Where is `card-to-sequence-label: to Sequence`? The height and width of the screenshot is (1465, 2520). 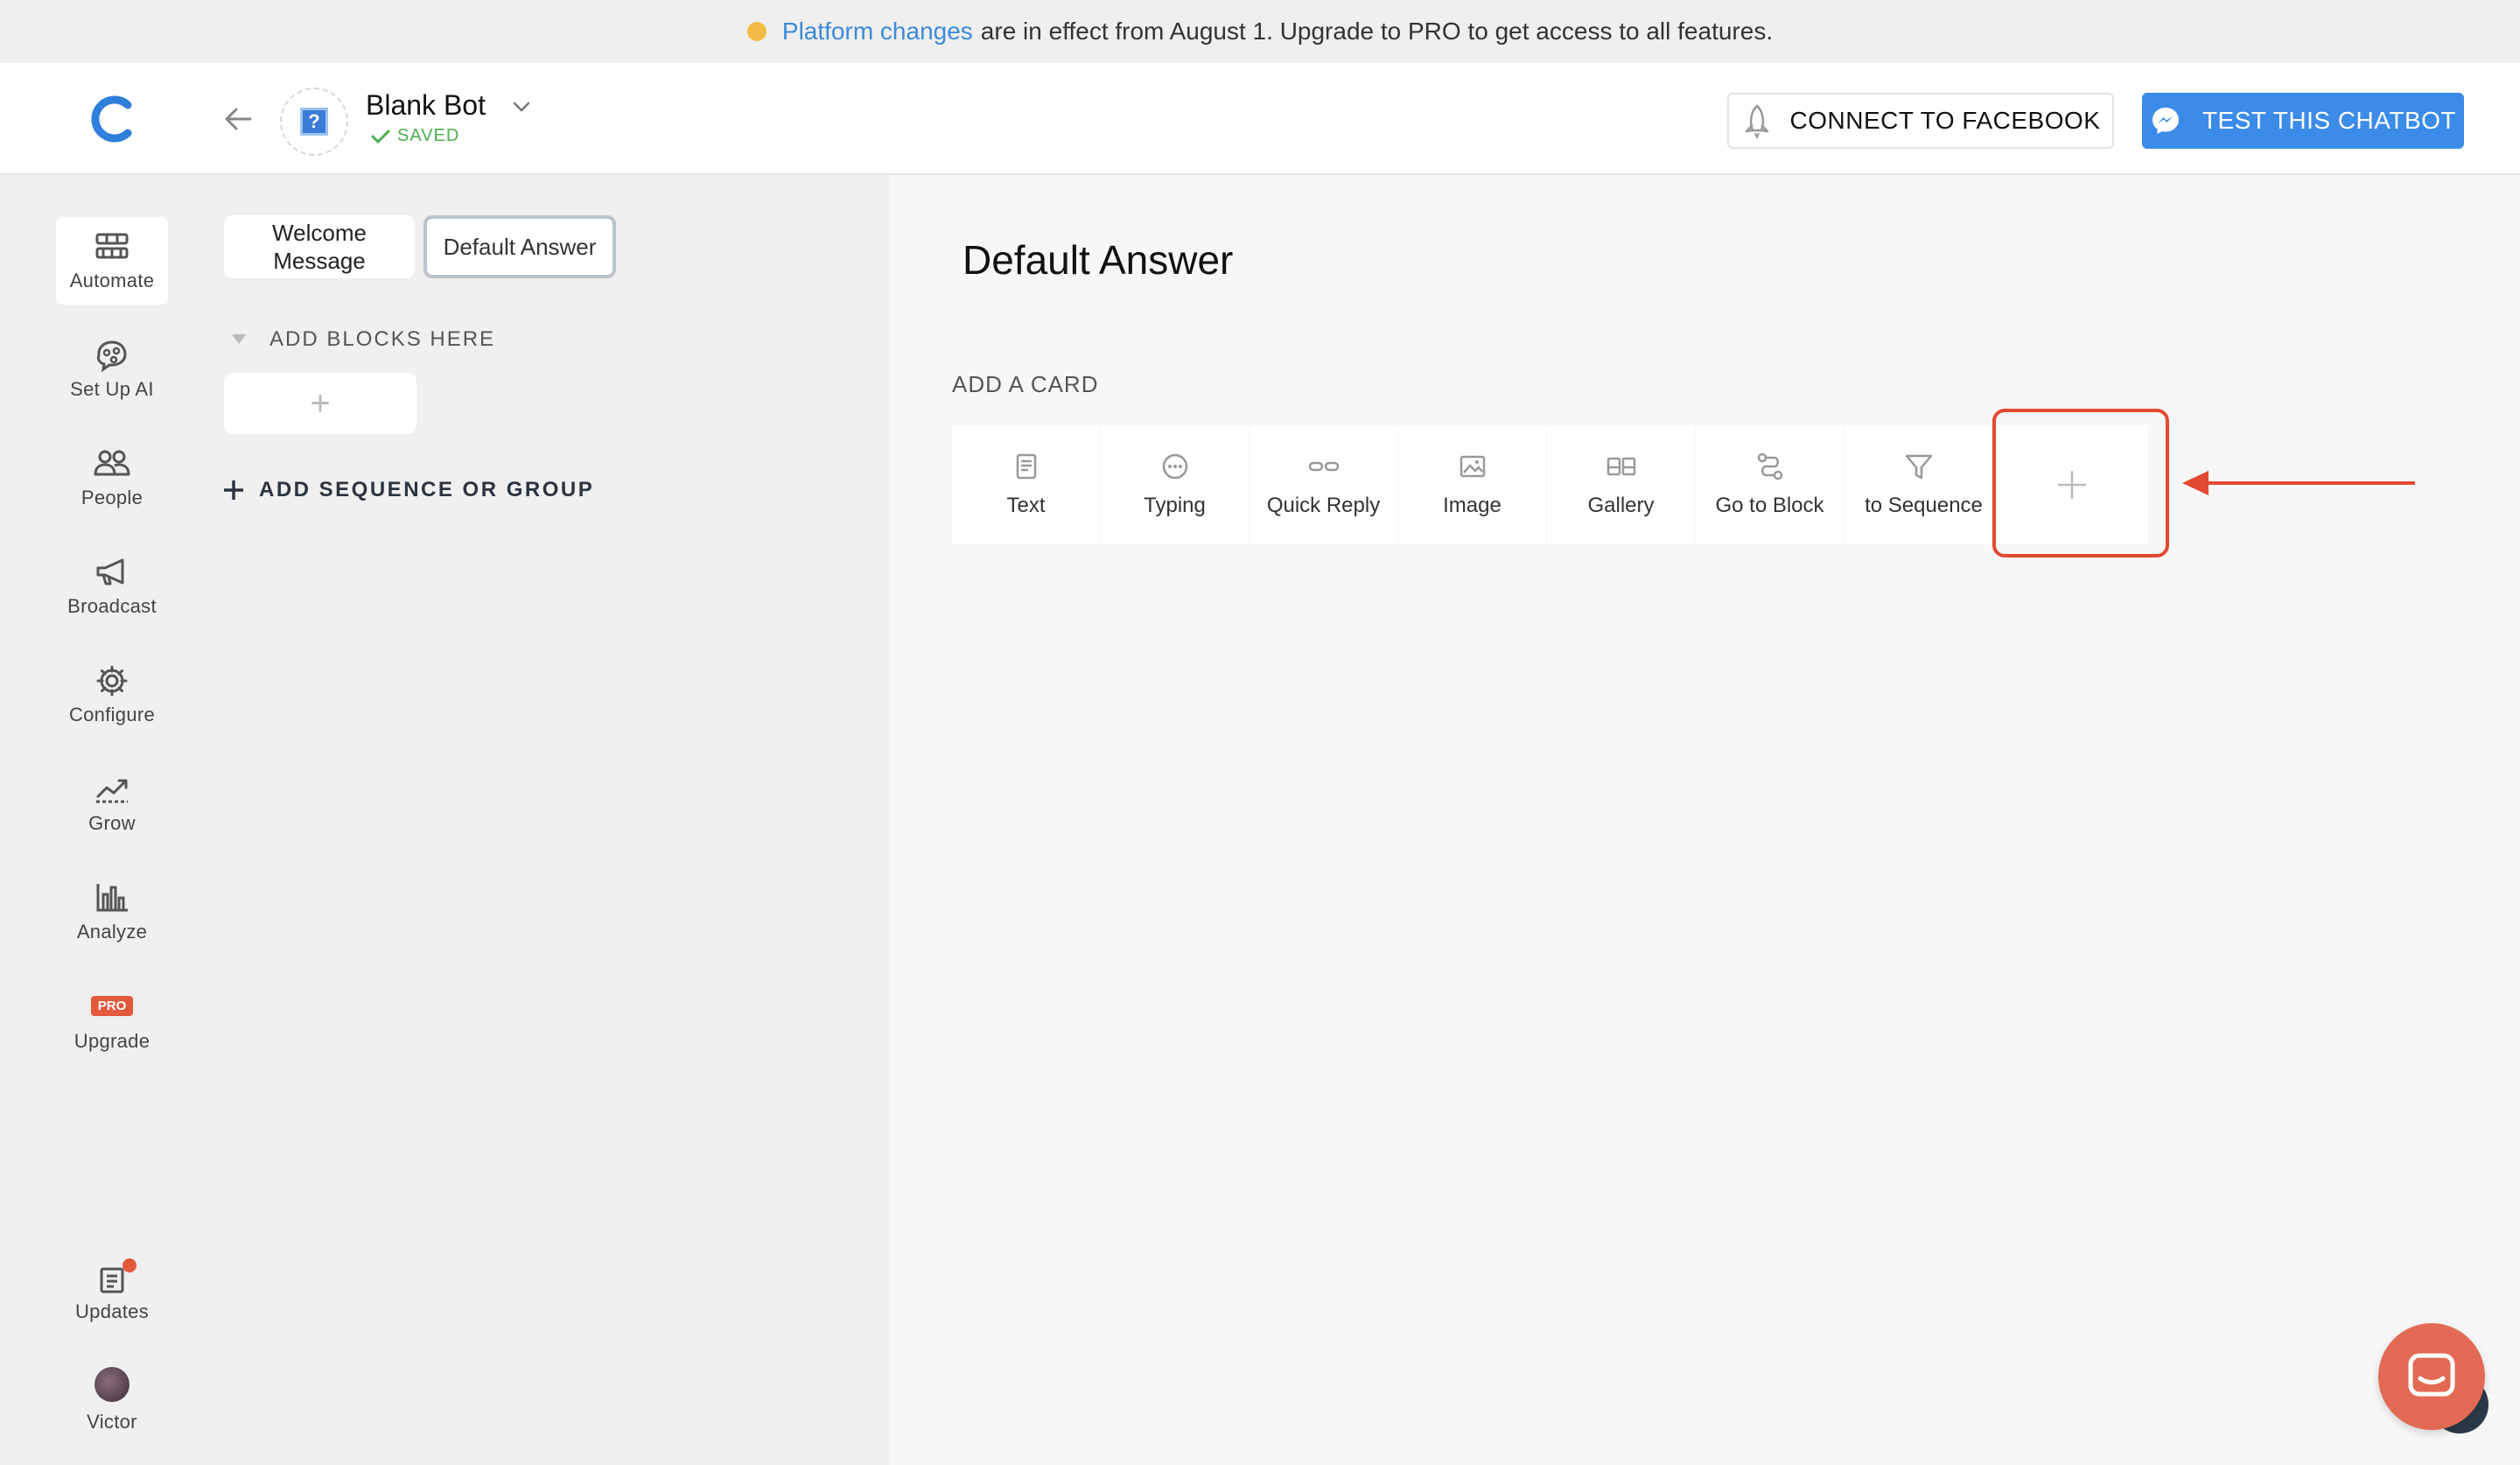 card-to-sequence-label: to Sequence is located at coordinates (1924, 505).